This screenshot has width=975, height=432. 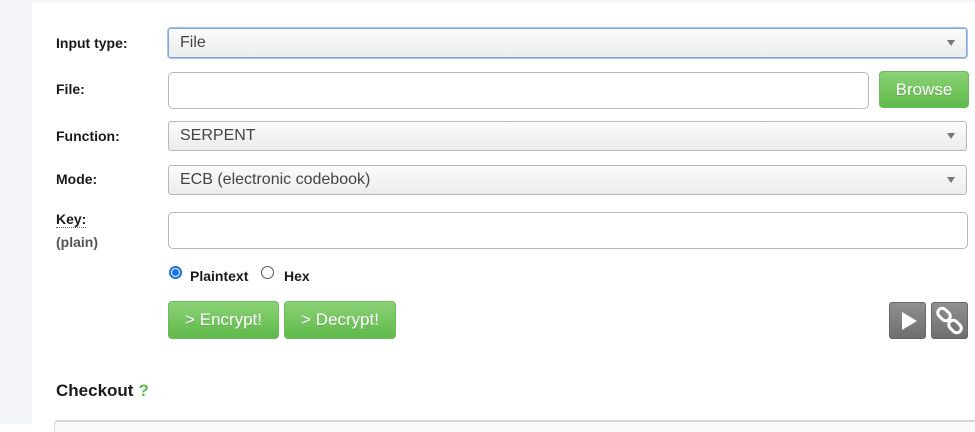 I want to click on top-margin, so click(x=487, y=1).